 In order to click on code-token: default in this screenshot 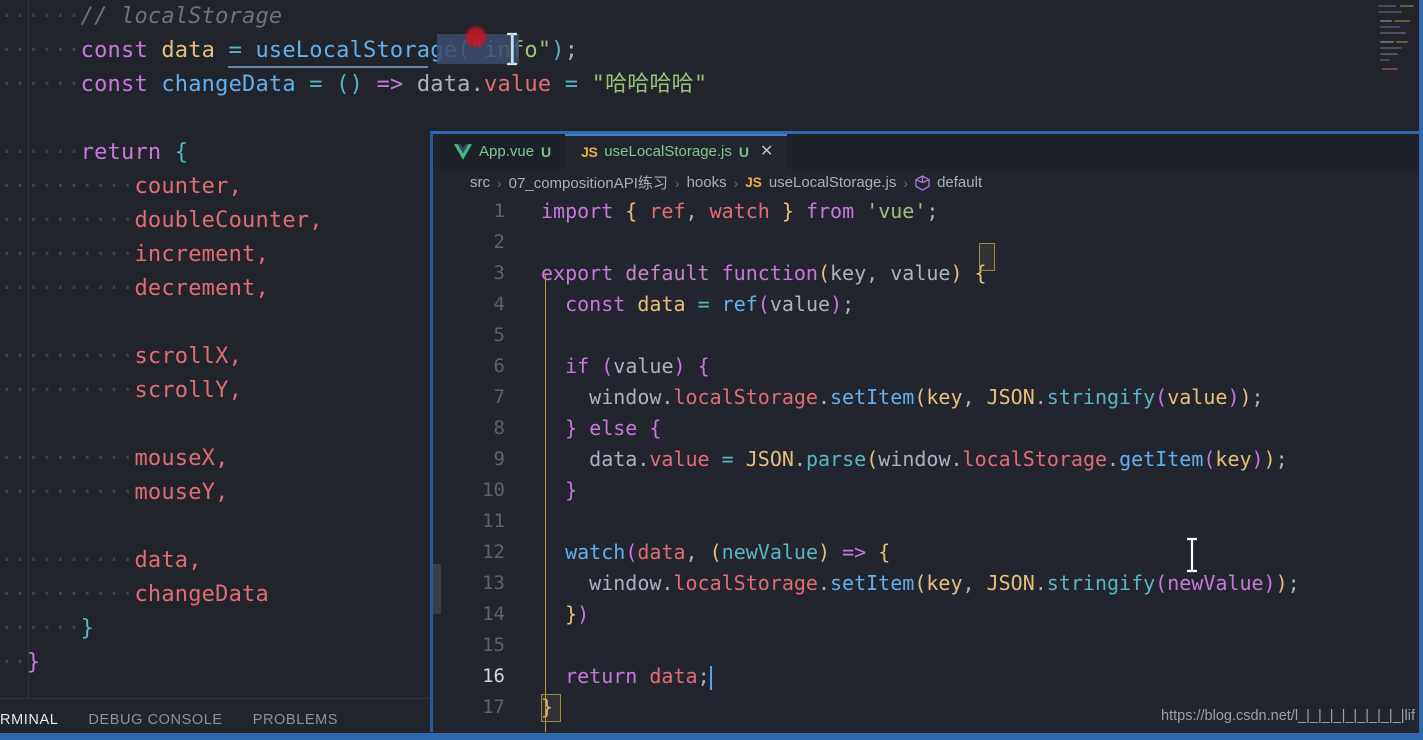, I will do `click(667, 273)`.